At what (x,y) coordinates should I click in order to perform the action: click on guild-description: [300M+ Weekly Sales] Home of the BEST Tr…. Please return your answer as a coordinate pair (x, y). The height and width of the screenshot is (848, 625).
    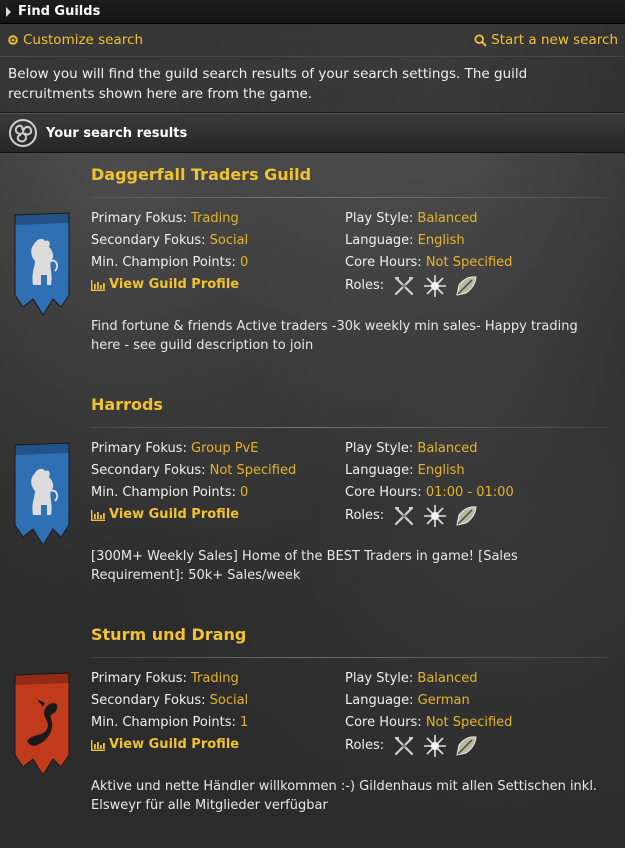
    Looking at the image, I should click on (304, 566).